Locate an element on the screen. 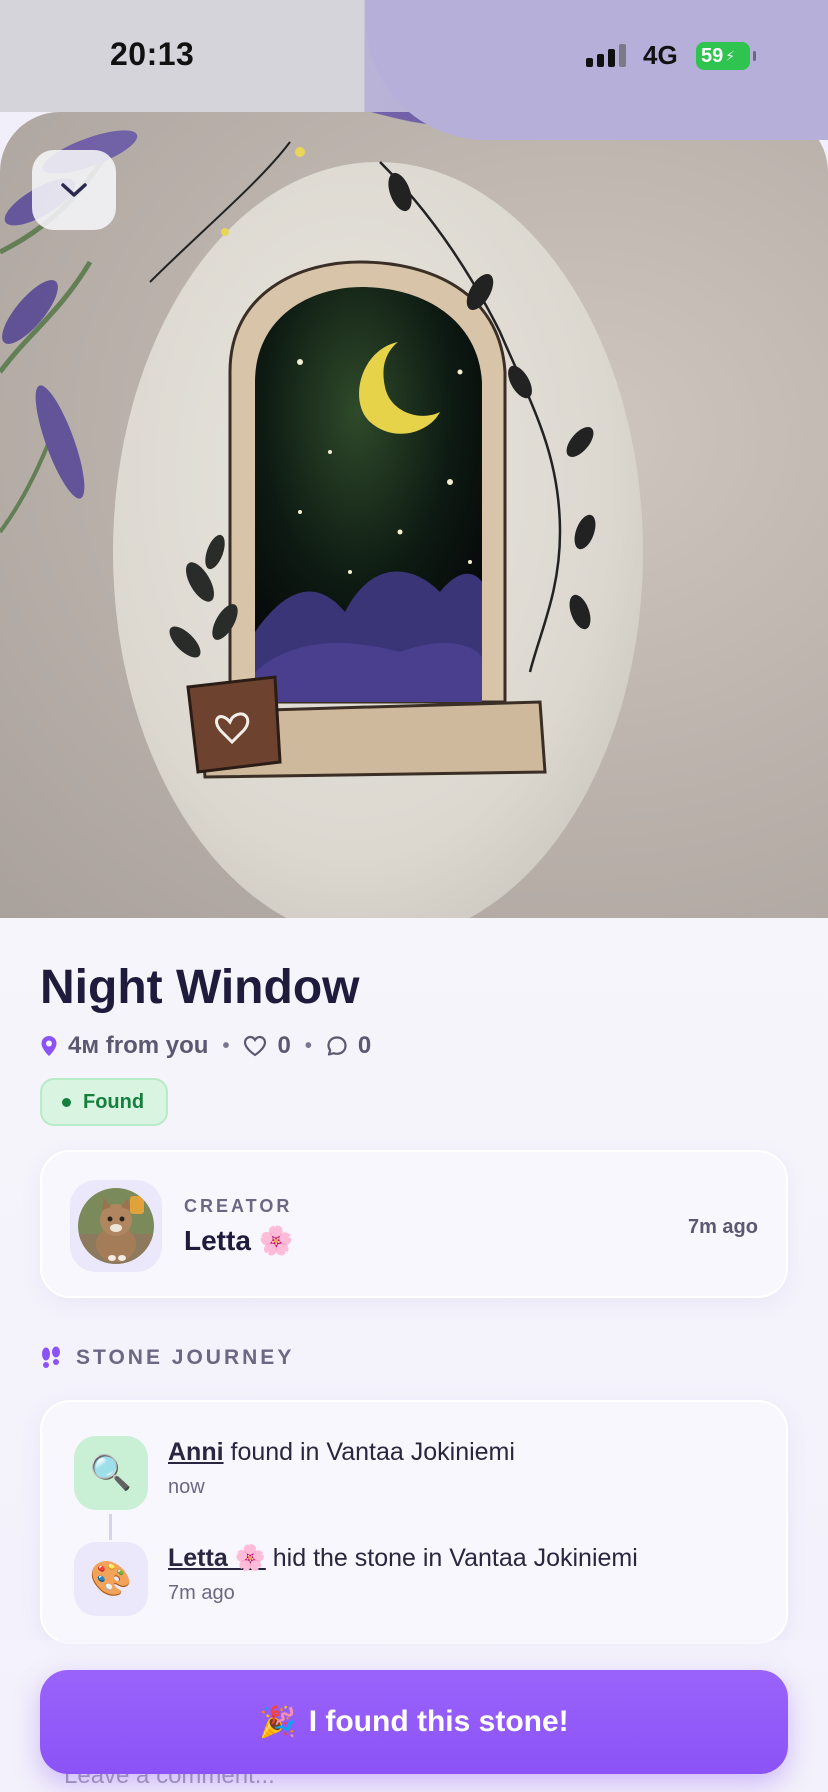  footprints-icon is located at coordinates (51, 1357).